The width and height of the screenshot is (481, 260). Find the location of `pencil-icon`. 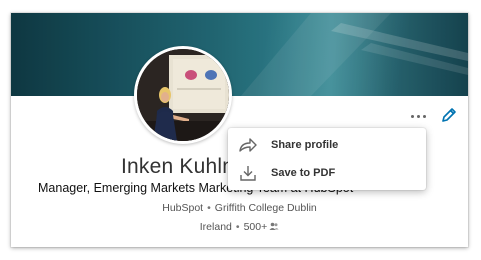

pencil-icon is located at coordinates (449, 115).